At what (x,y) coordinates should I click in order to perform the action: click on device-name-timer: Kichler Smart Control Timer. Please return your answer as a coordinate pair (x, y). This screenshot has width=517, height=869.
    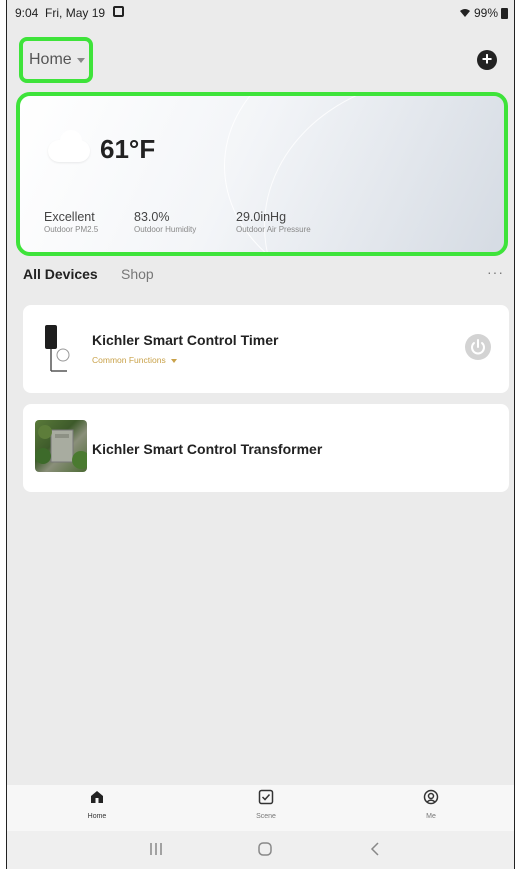
    Looking at the image, I should click on (185, 340).